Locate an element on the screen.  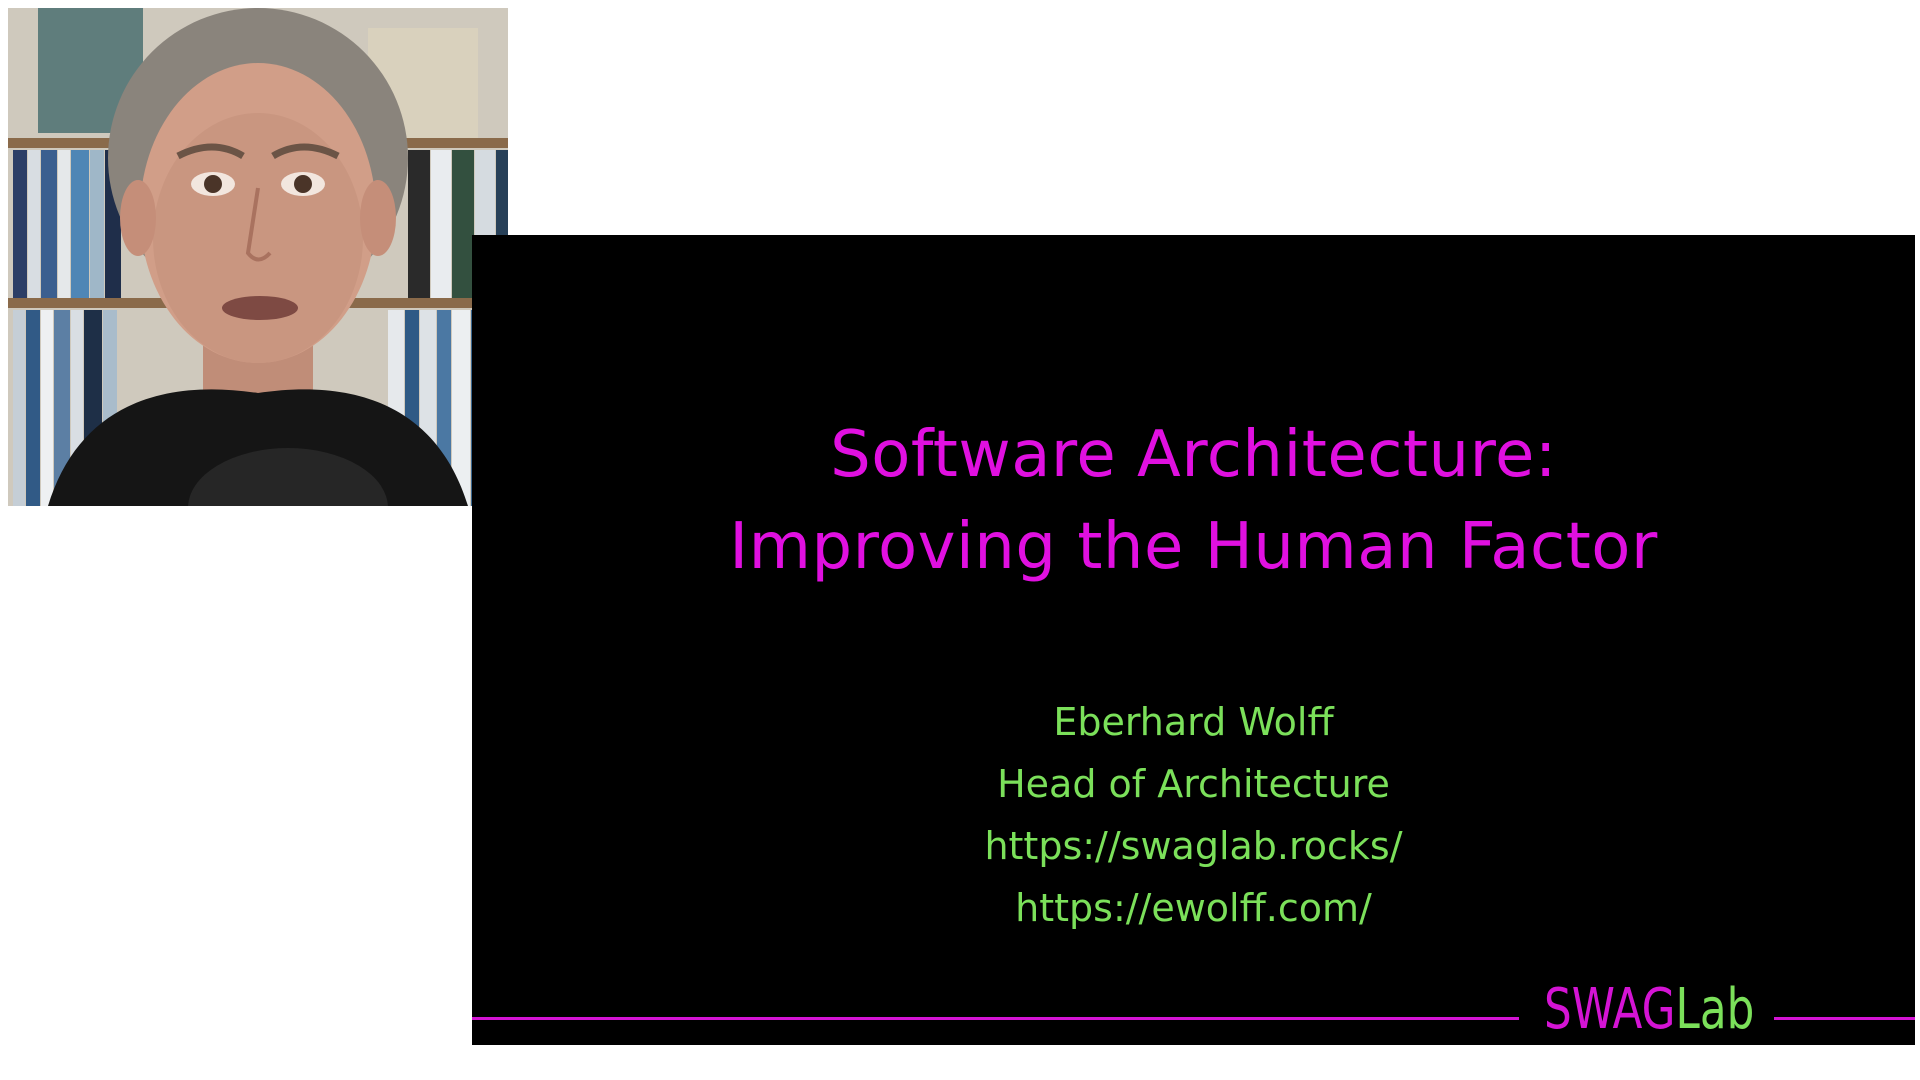
footer-divider-right is located at coordinates (1844, 1018).